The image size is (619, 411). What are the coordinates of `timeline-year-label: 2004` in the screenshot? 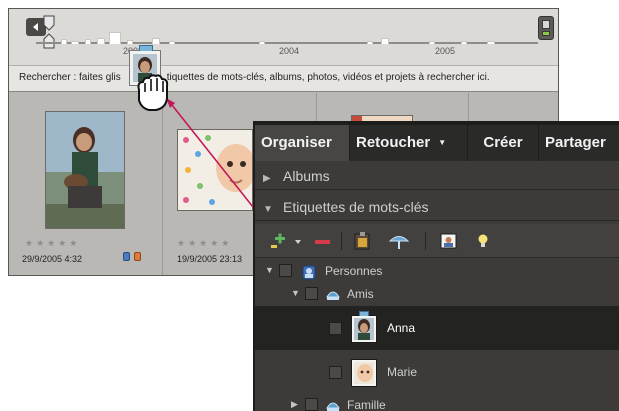 It's located at (289, 51).